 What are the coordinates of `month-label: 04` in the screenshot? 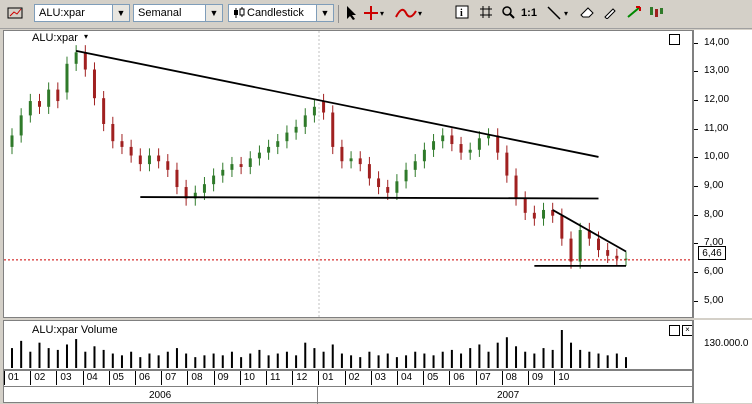 It's located at (407, 377).